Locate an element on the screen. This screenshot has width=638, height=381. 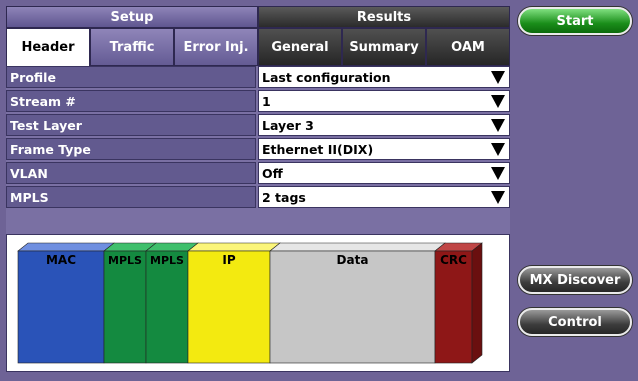
field-row-stream: Stream # 1 is located at coordinates (258, 102).